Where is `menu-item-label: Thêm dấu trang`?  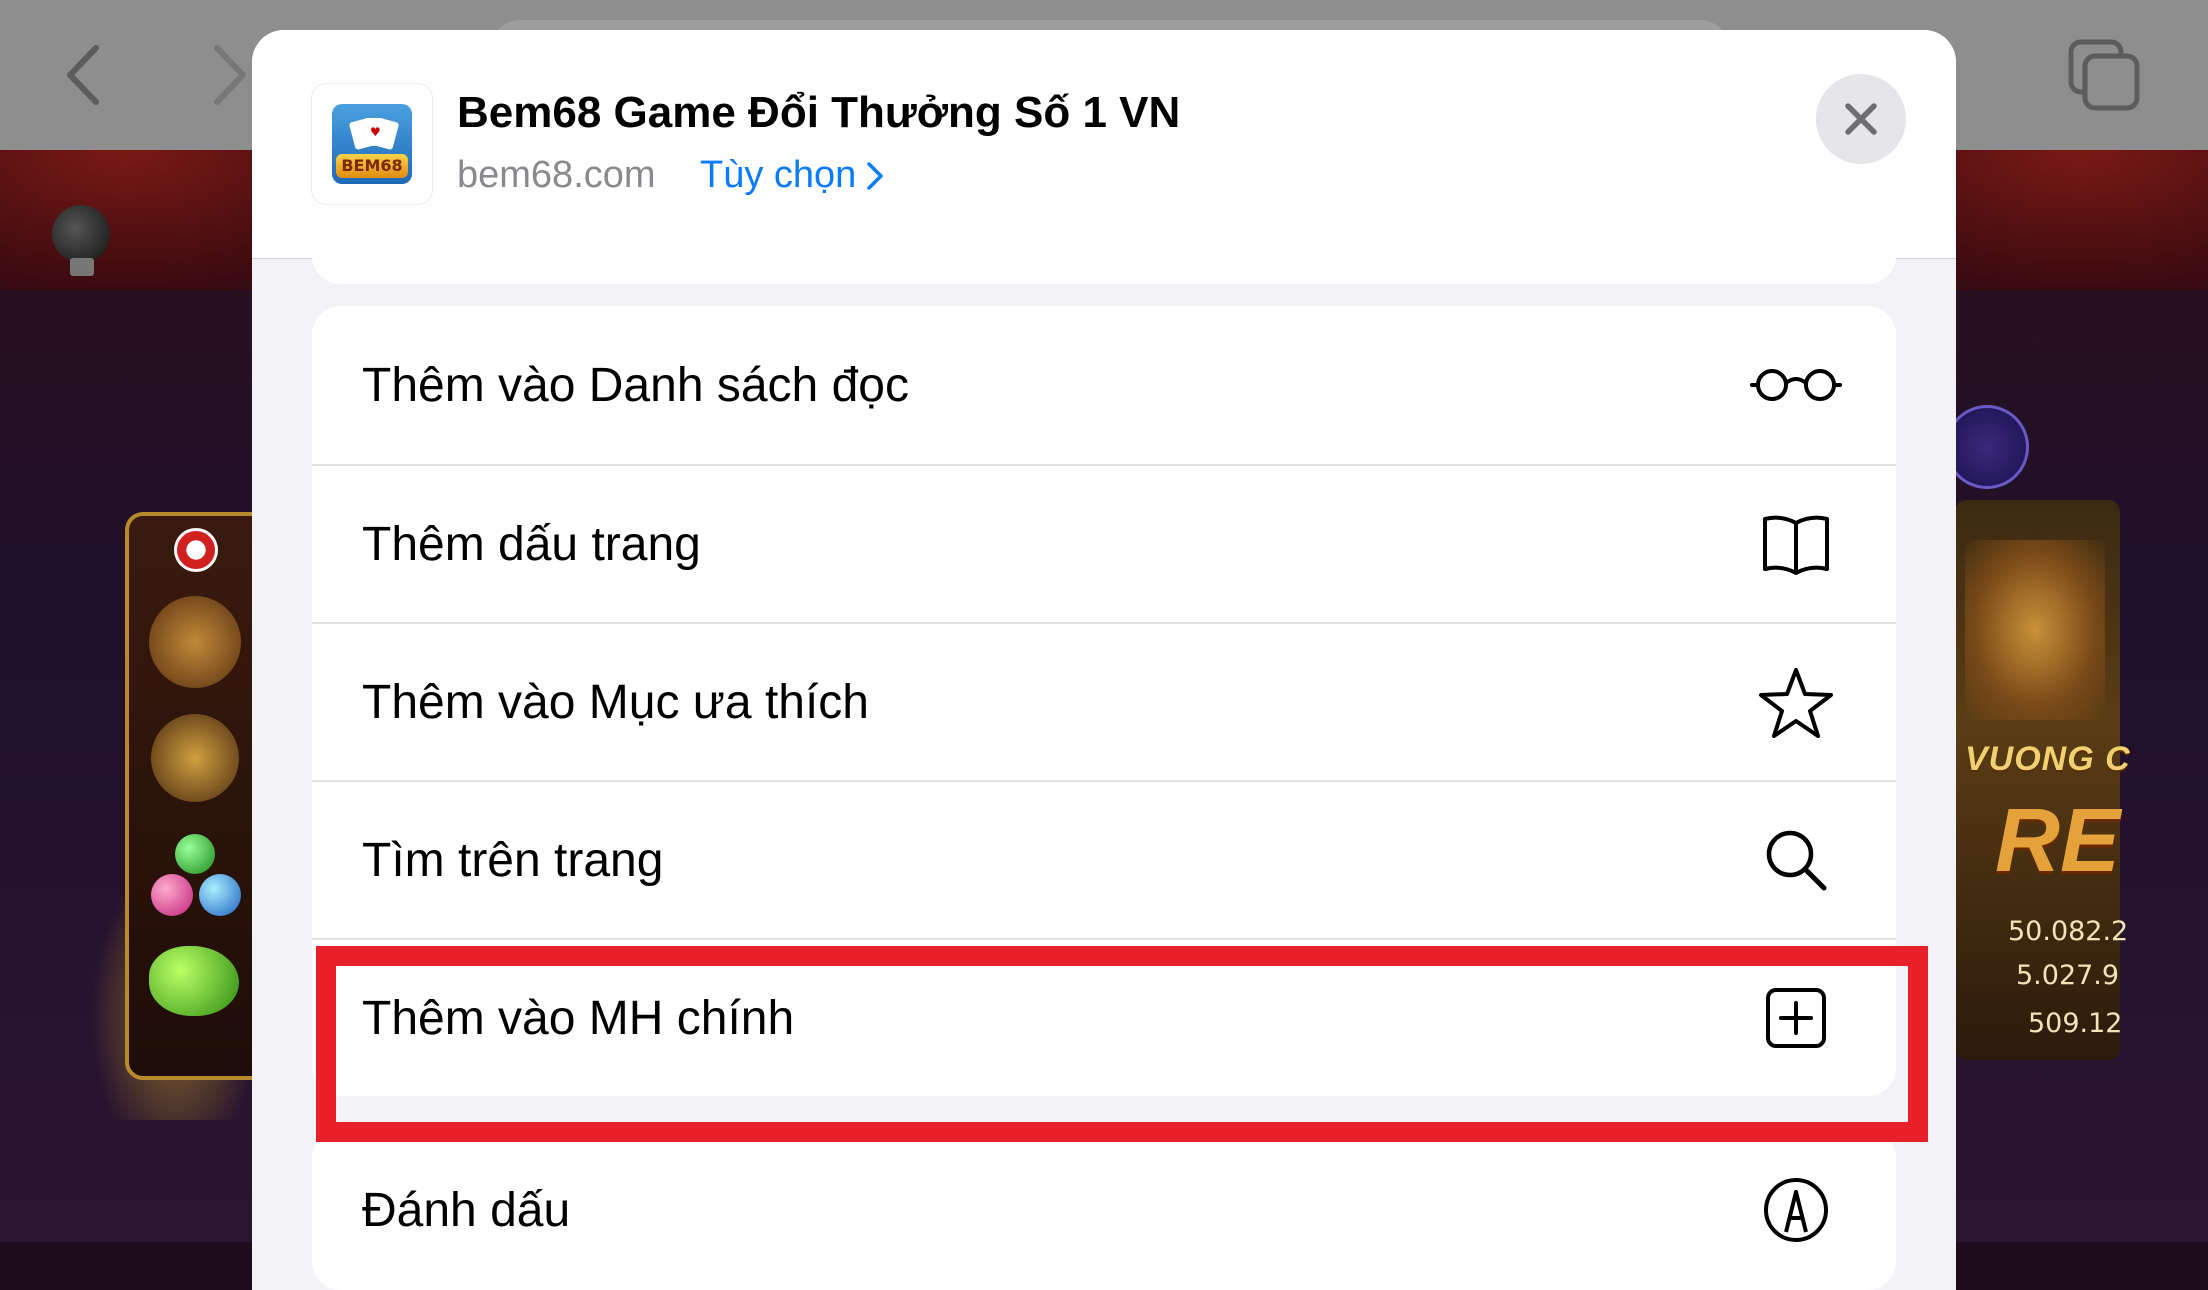
menu-item-label: Thêm dấu trang is located at coordinates (531, 544).